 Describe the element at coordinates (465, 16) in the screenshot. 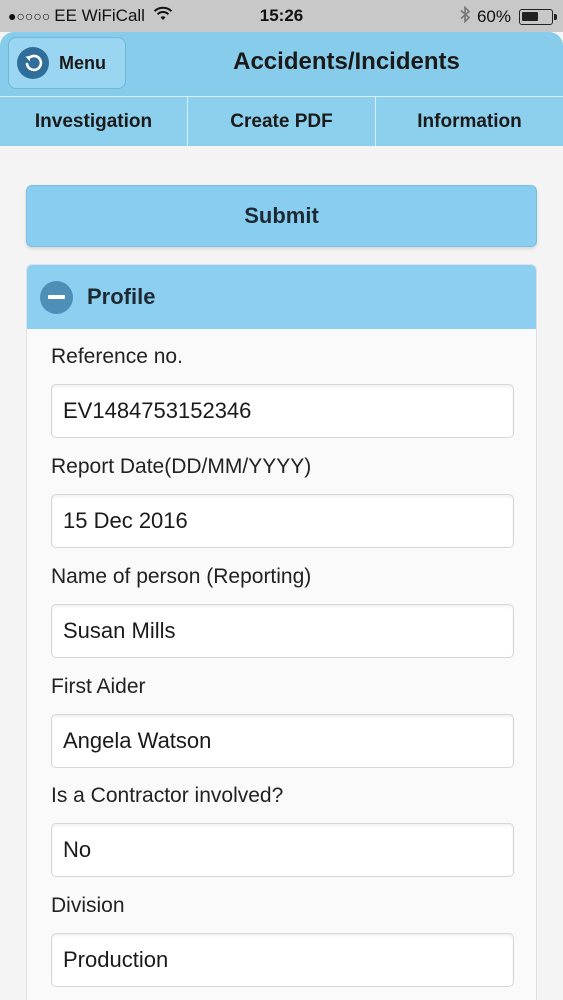

I see `bluetooth-icon` at that location.